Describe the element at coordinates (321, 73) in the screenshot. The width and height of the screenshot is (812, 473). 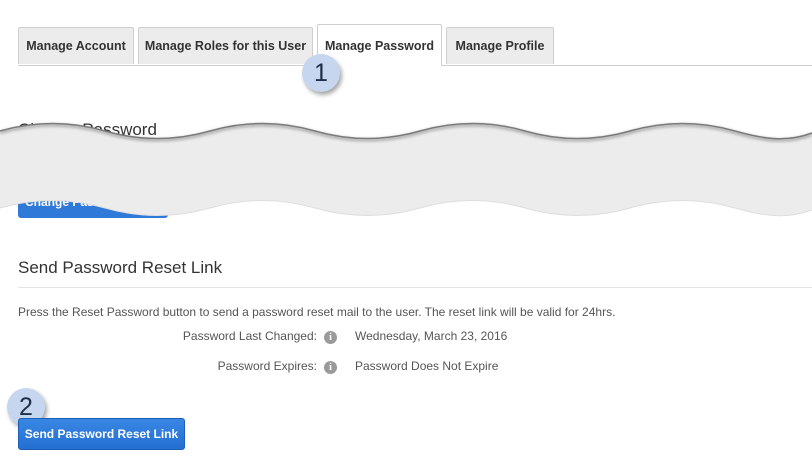
I see `step-callout-1: 1` at that location.